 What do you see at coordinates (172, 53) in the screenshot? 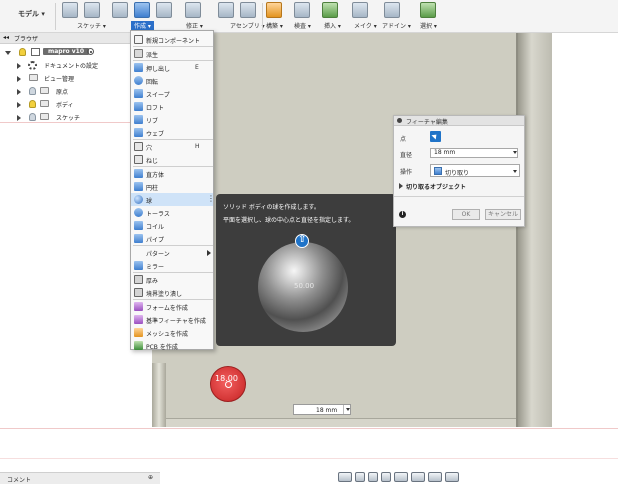
I see `menu-item-derive: 派生` at bounding box center [172, 53].